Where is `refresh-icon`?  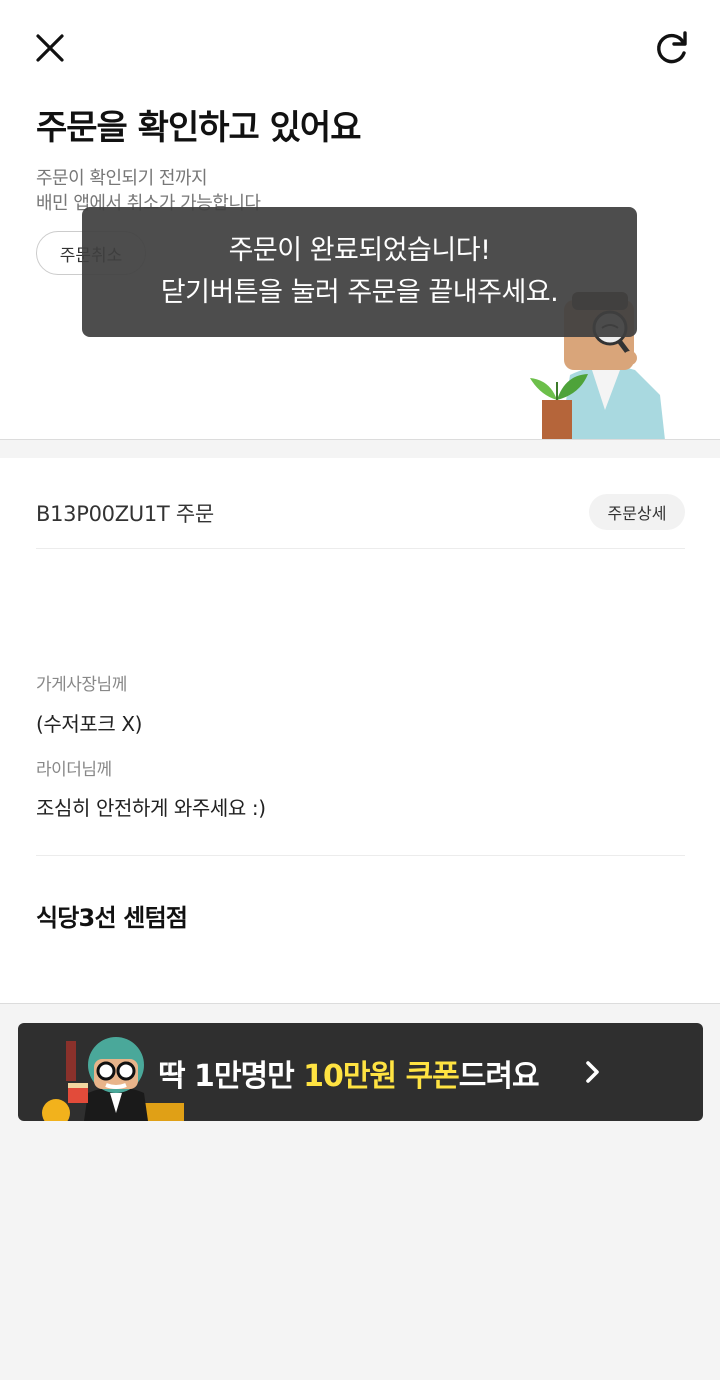
refresh-icon is located at coordinates (672, 47).